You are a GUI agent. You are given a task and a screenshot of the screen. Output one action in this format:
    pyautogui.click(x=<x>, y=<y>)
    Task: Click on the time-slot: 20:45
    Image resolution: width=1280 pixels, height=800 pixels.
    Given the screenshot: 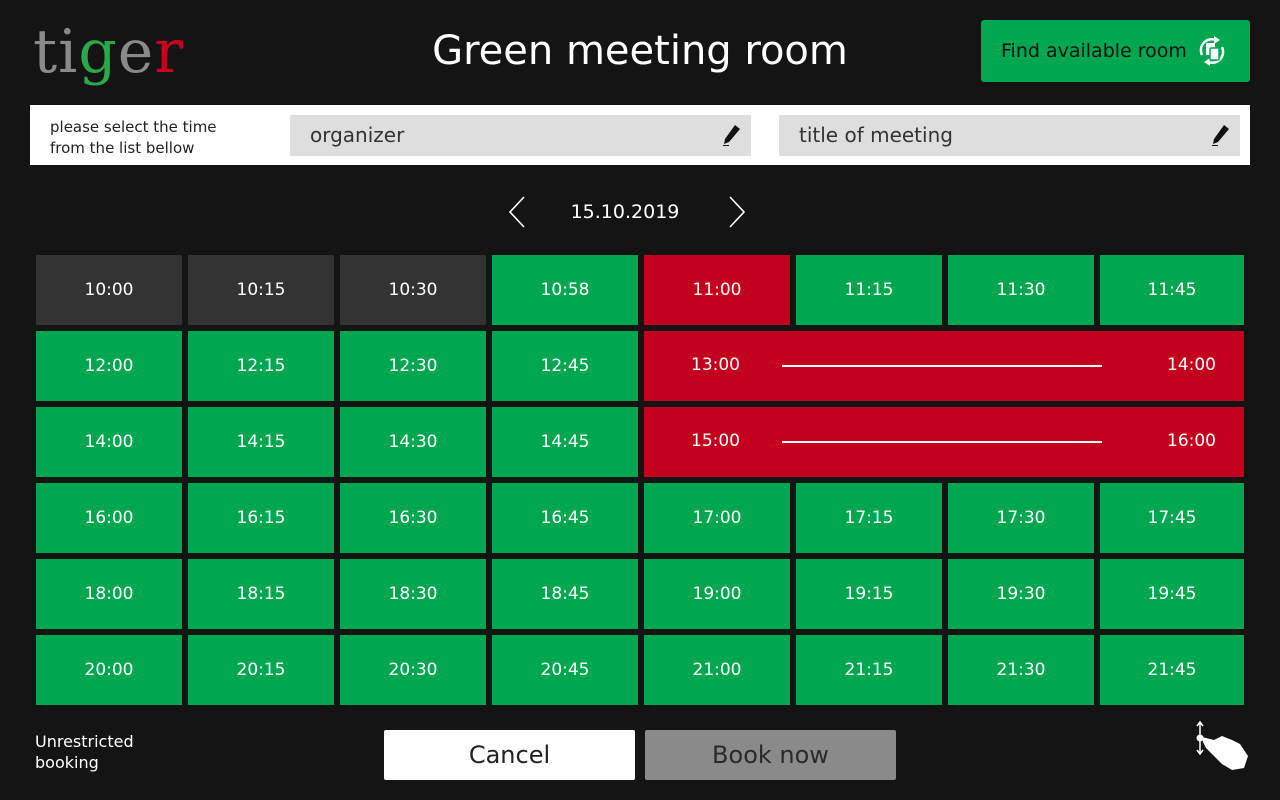 What is the action you would take?
    pyautogui.click(x=565, y=670)
    